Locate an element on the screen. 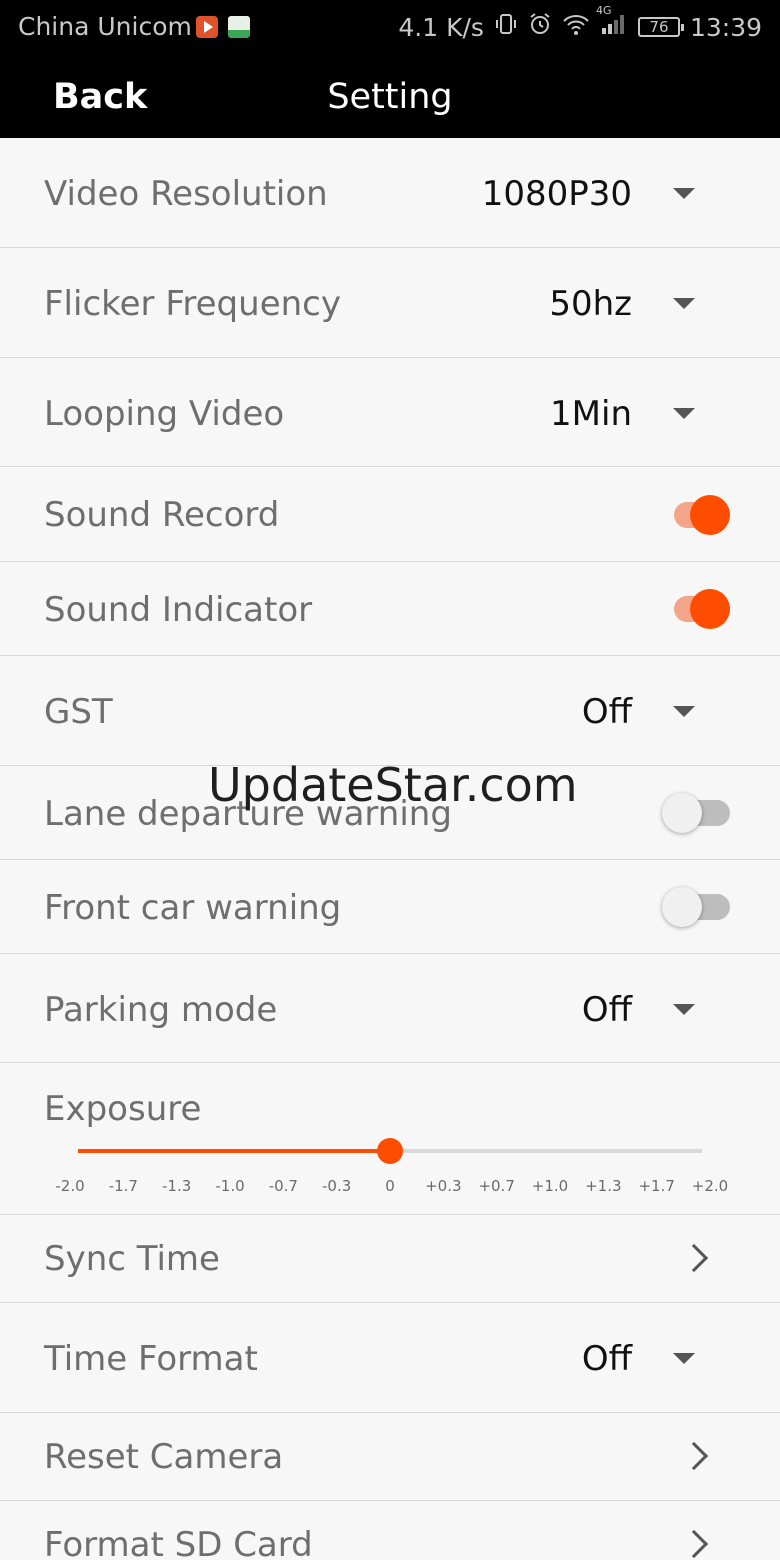 The height and width of the screenshot is (1560, 780). exposure-tick-label: +0.7 is located at coordinates (496, 1186).